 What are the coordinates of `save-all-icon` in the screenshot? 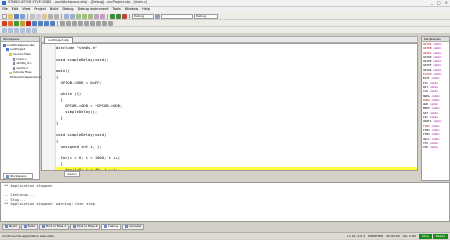 It's located at (22, 16).